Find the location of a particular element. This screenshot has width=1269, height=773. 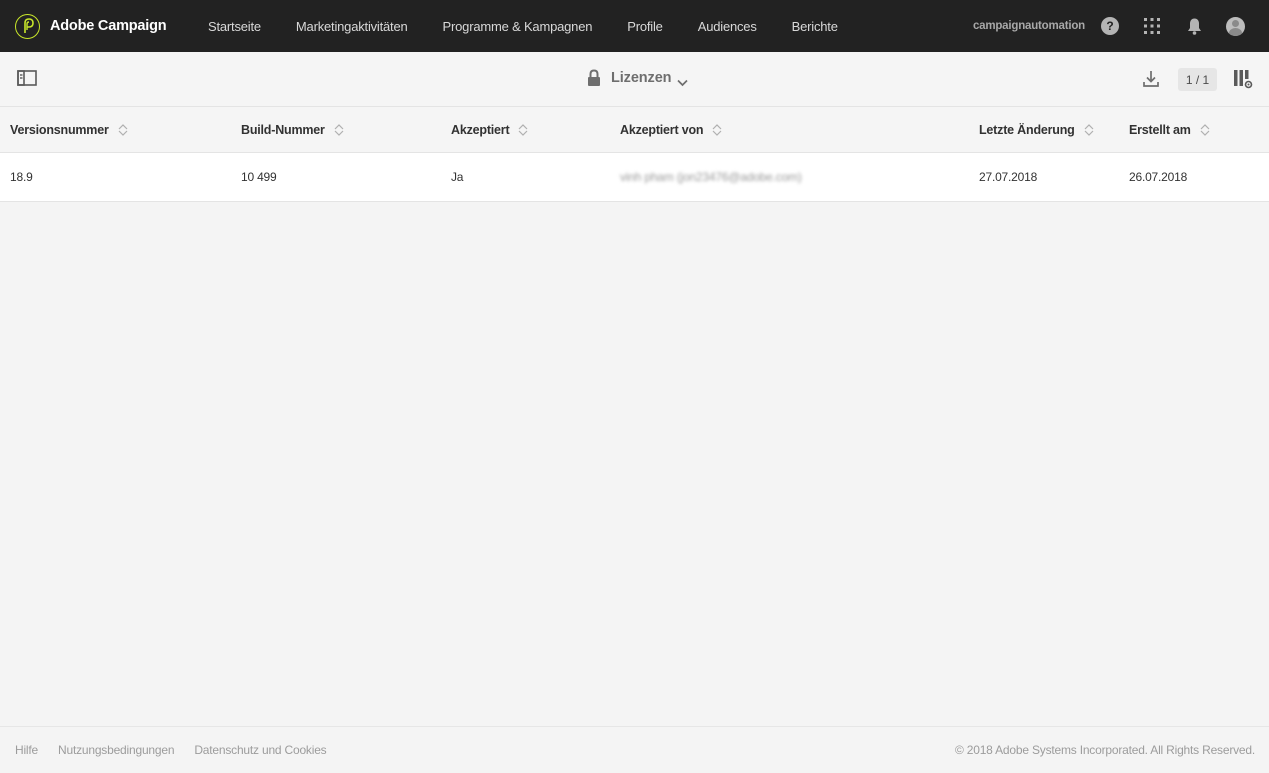

nav-item-programme-kampagnen: Programme & Kampagnen is located at coordinates (518, 26).